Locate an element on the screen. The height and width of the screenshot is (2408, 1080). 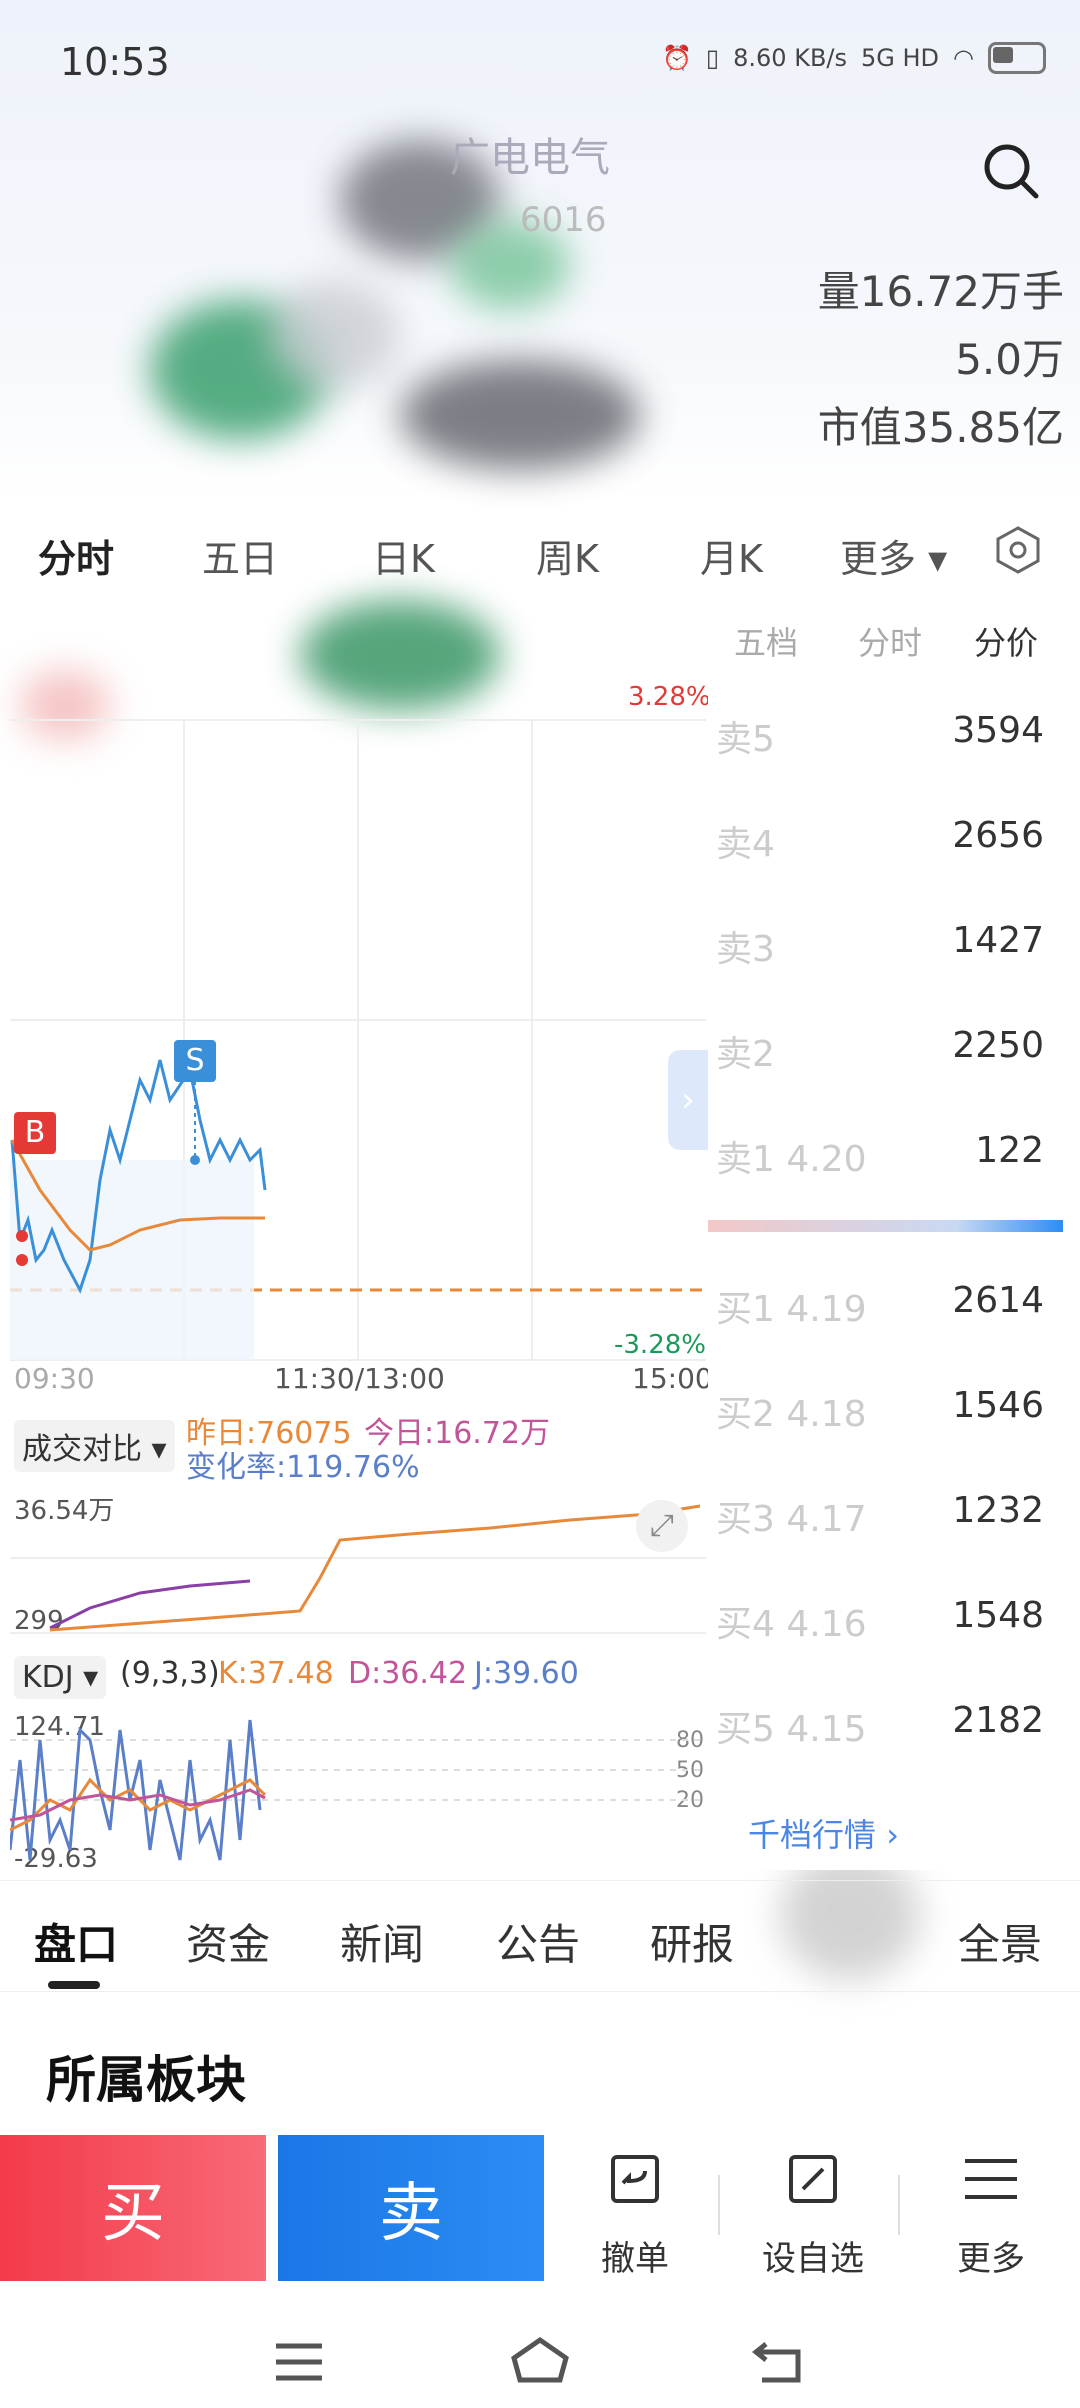
kdj-k: K:37.48 is located at coordinates (276, 1673).